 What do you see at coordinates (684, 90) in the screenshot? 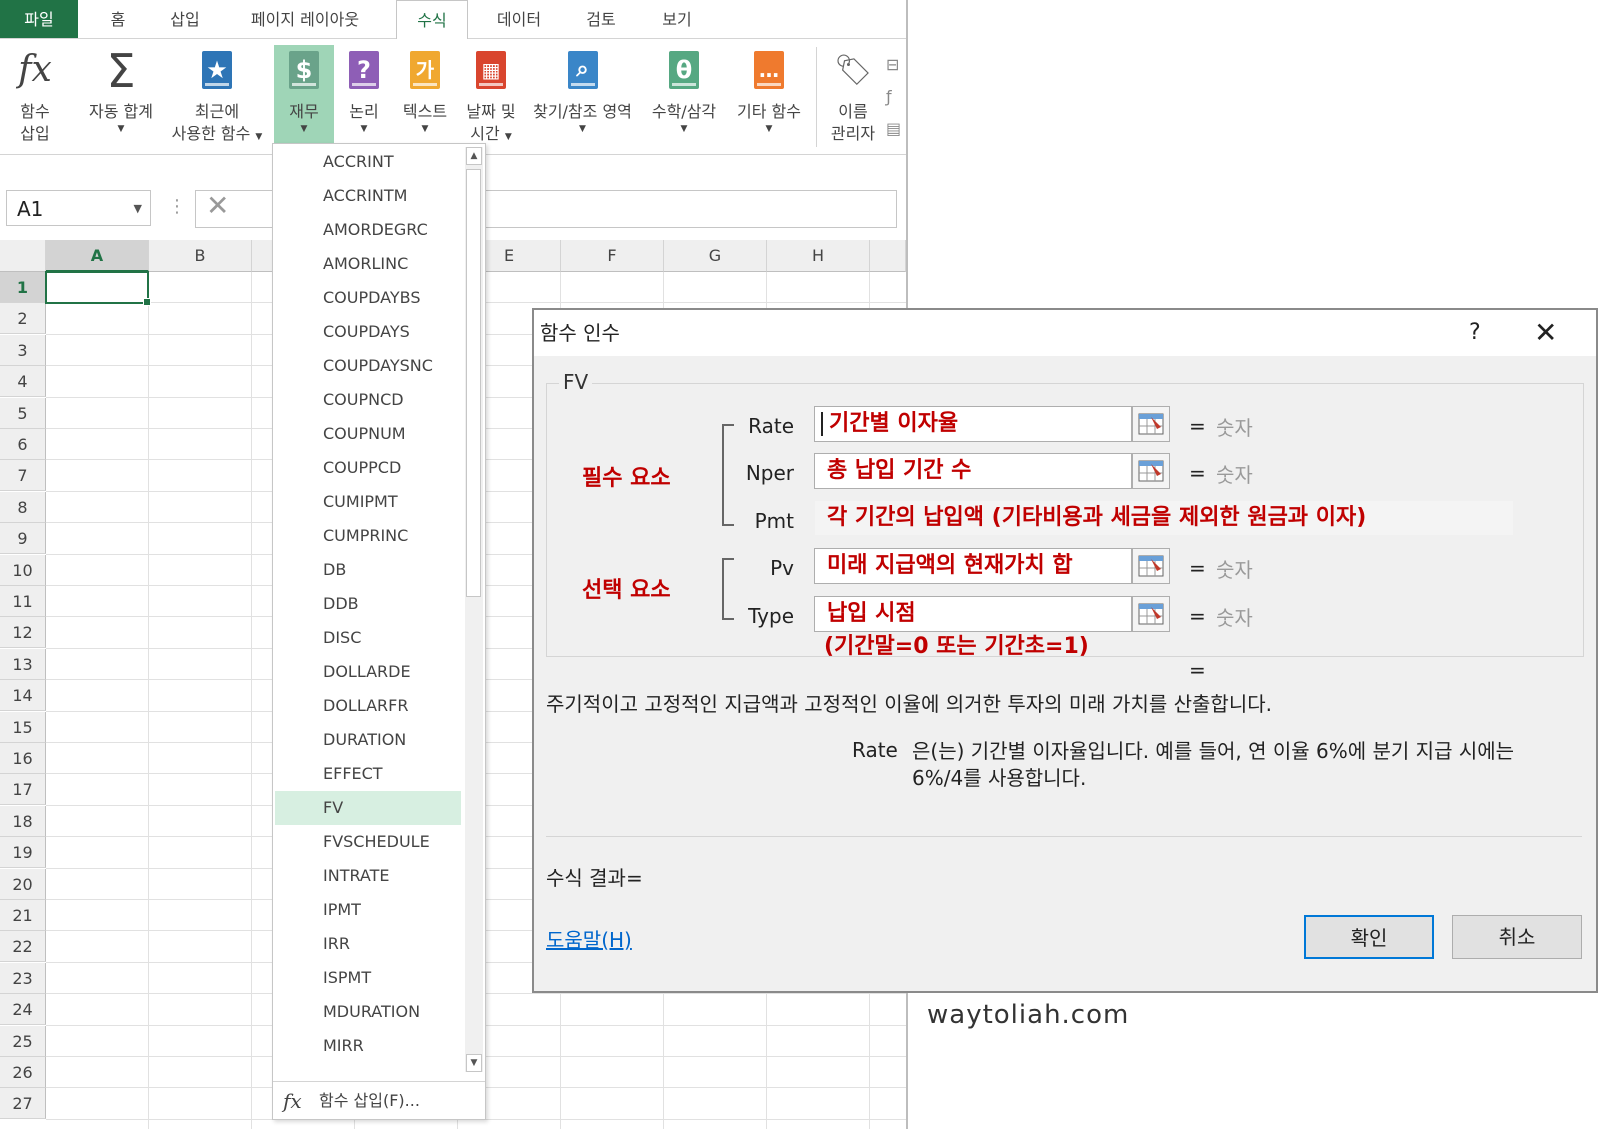
I see `math-trig-button: θ 수학/삼각 ▼` at bounding box center [684, 90].